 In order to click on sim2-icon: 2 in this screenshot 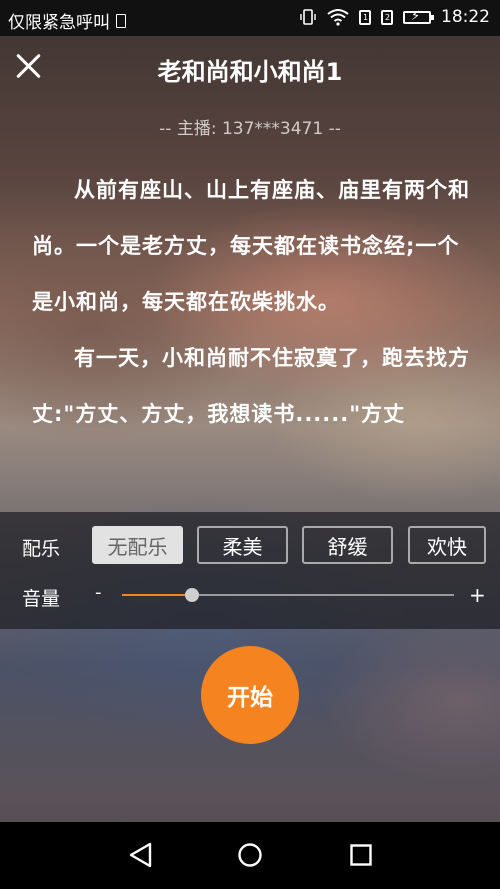, I will do `click(387, 17)`.